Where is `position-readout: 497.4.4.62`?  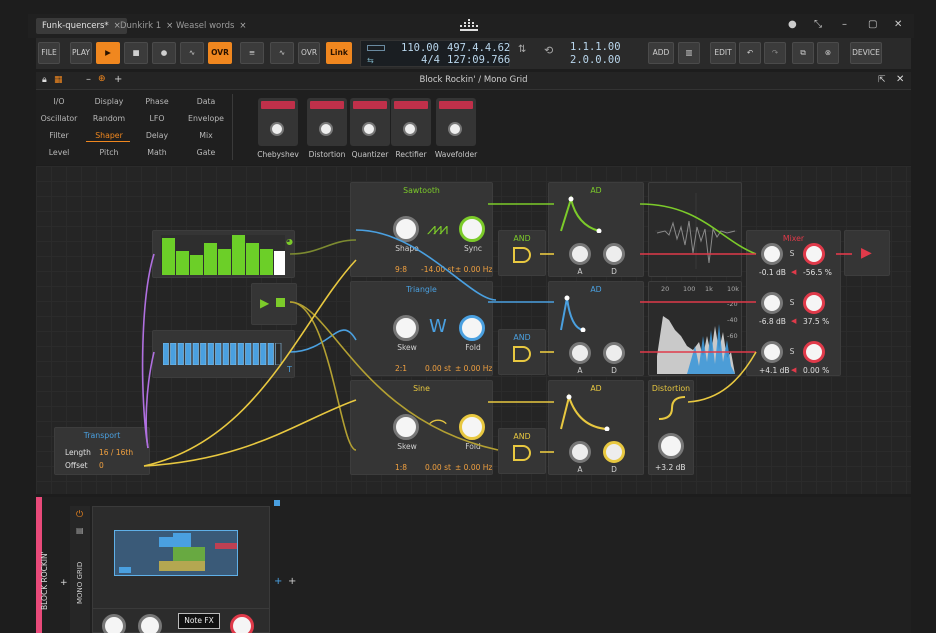 position-readout: 497.4.4.62 is located at coordinates (478, 48).